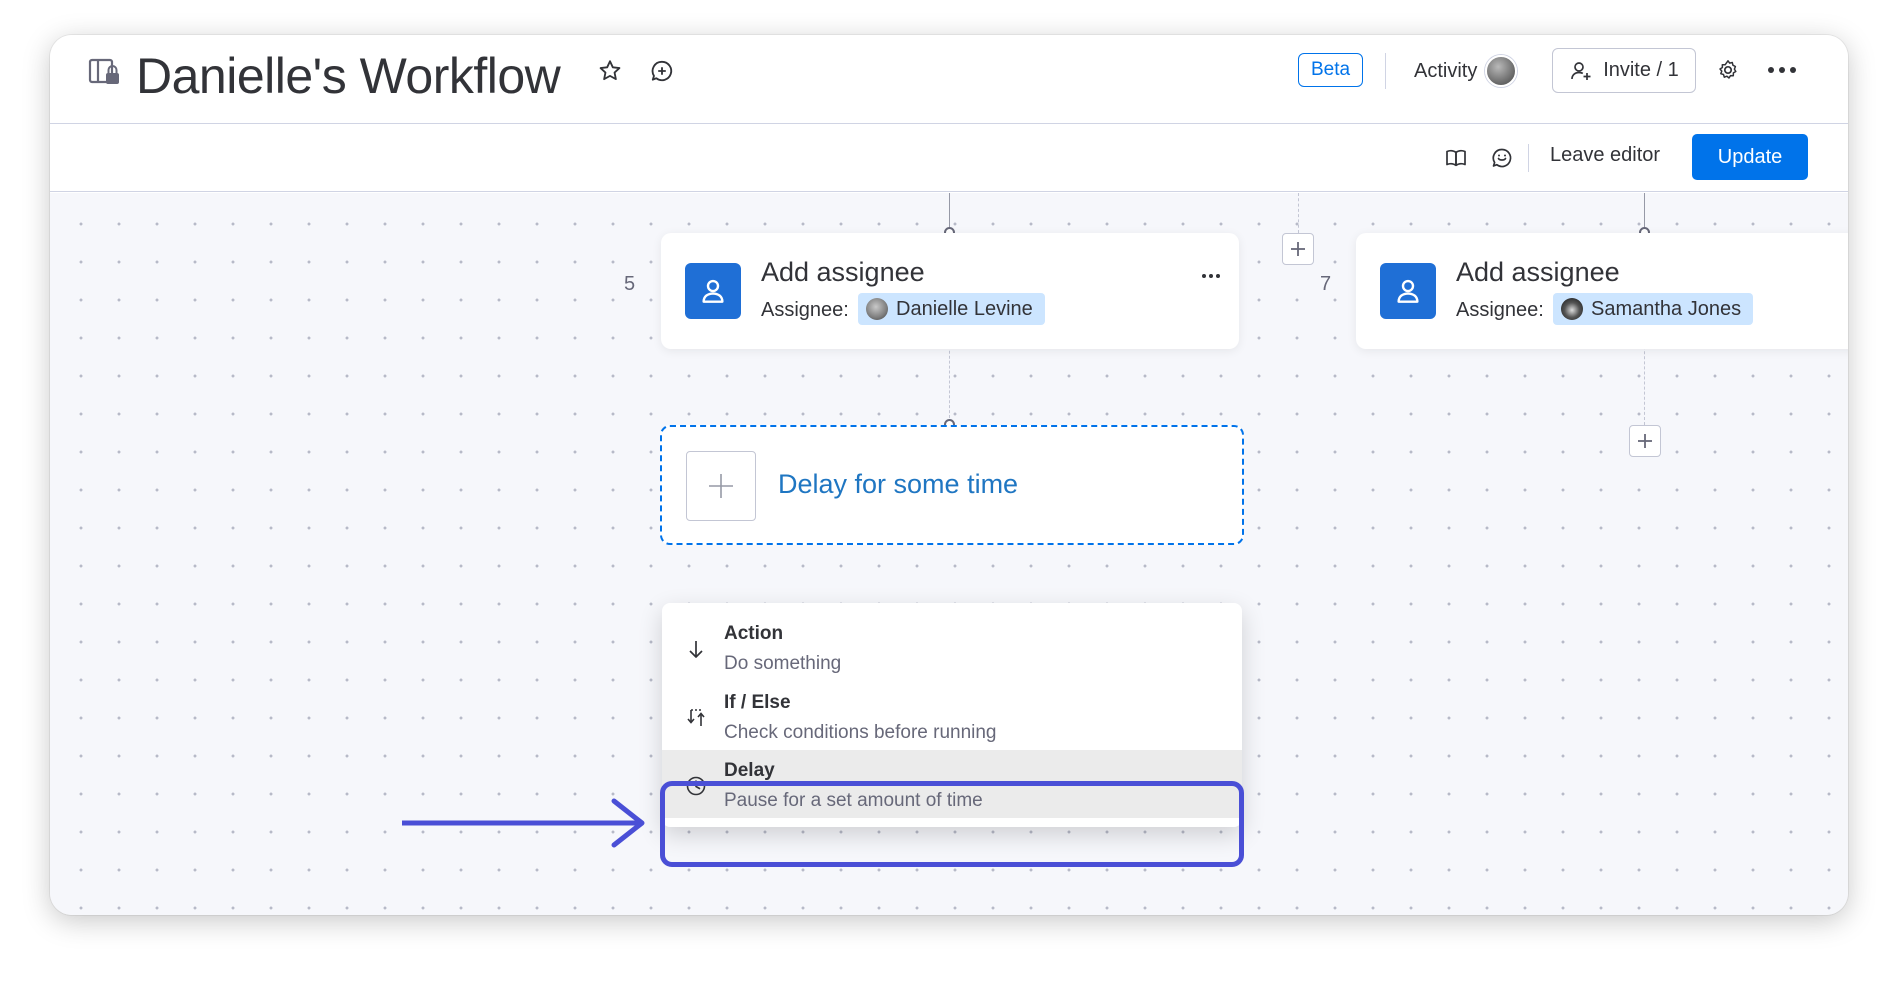  Describe the element at coordinates (749, 770) in the screenshot. I see `menu-item-title: Delay` at that location.